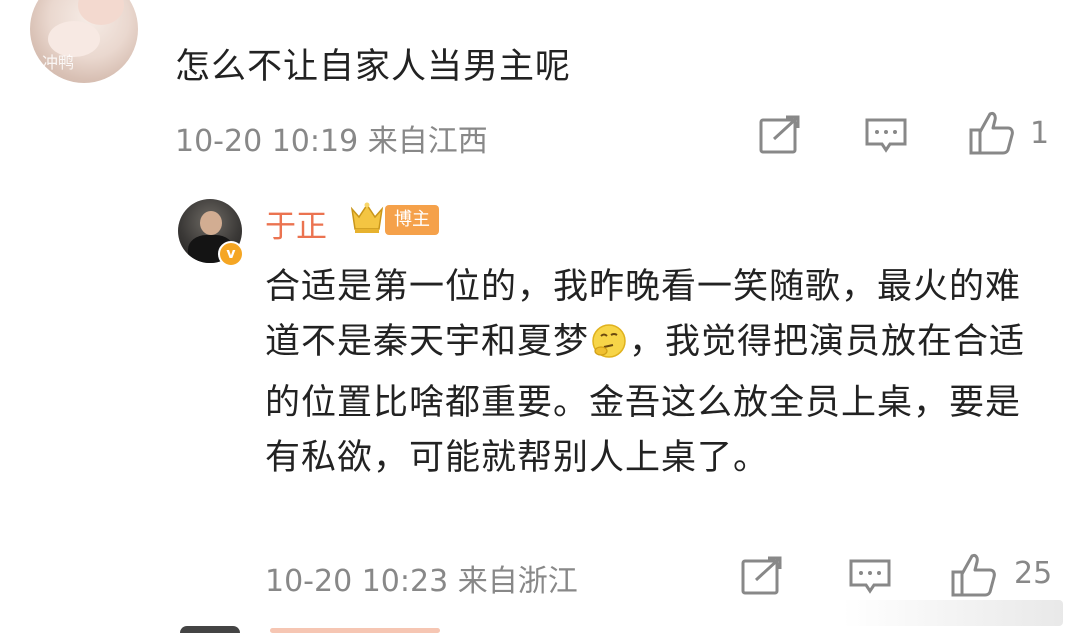 Image resolution: width=1086 pixels, height=633 pixels. What do you see at coordinates (355, 630) in the screenshot?
I see `next-username-clipped` at bounding box center [355, 630].